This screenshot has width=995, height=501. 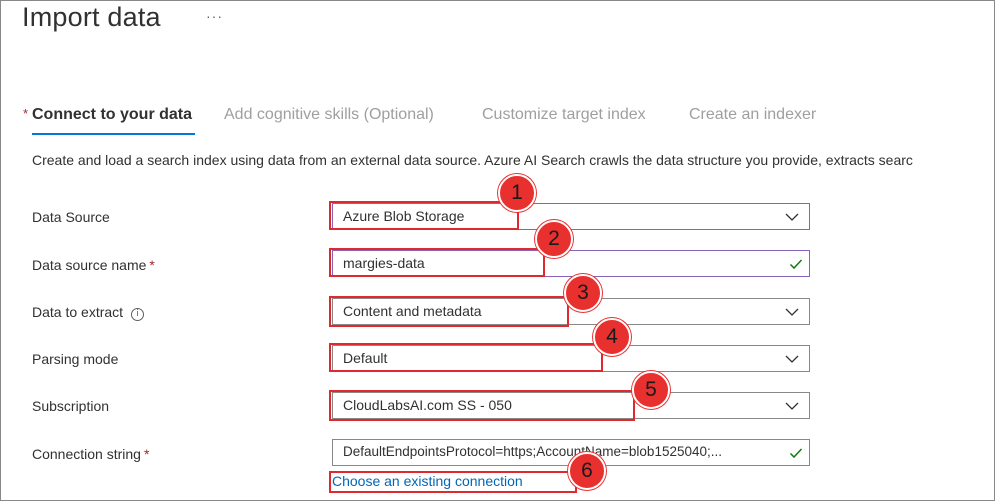 I want to click on tab-add-cognitive-skills: Add cognitive skills (Optional), so click(x=329, y=115).